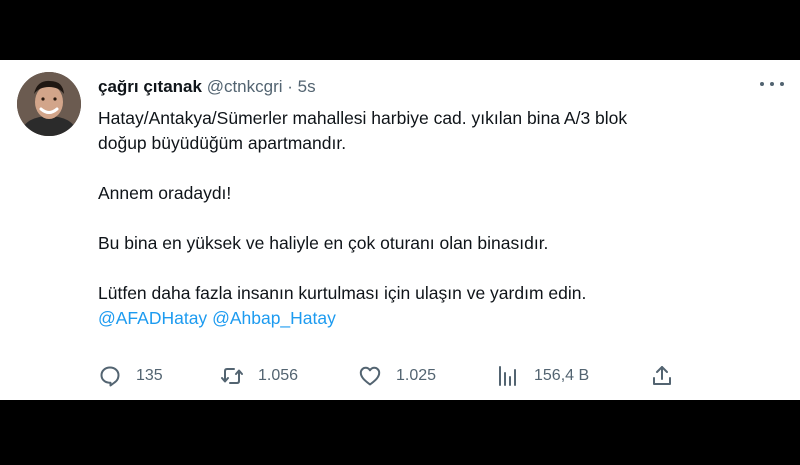 The image size is (800, 465). I want to click on avatar-image, so click(49, 104).